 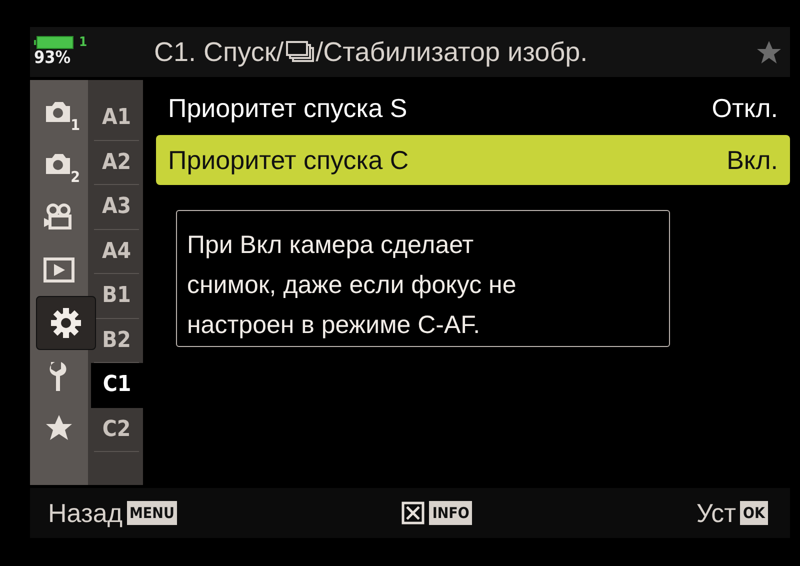 What do you see at coordinates (299, 52) in the screenshot?
I see `sequential-shooting-icon` at bounding box center [299, 52].